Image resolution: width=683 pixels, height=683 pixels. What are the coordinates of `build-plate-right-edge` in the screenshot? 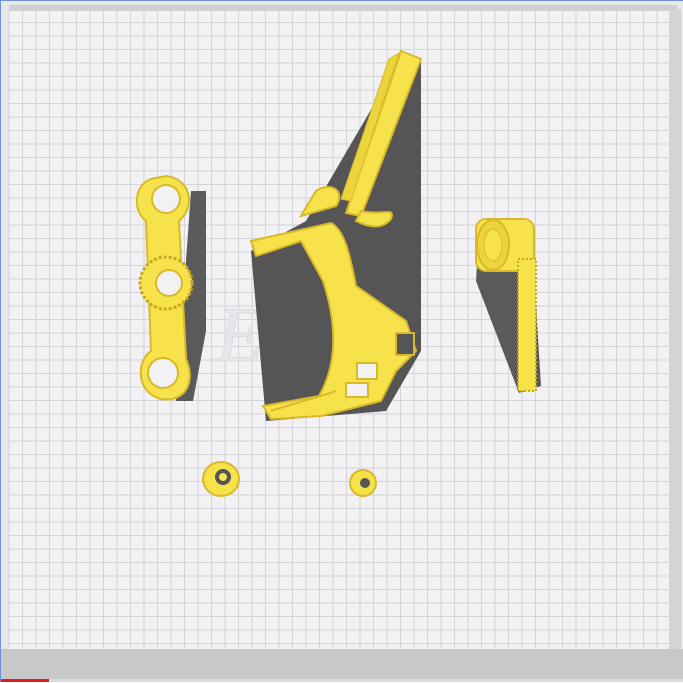 It's located at (675, 329).